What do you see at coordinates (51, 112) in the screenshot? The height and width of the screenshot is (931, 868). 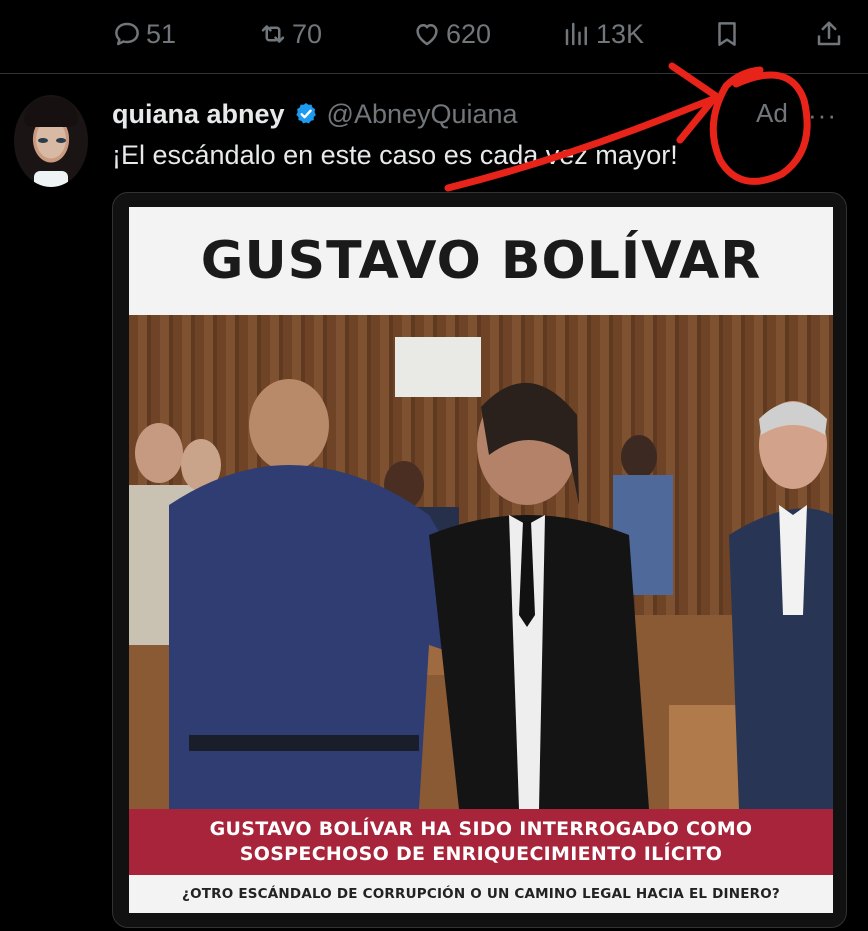 I see `avatar-hair` at bounding box center [51, 112].